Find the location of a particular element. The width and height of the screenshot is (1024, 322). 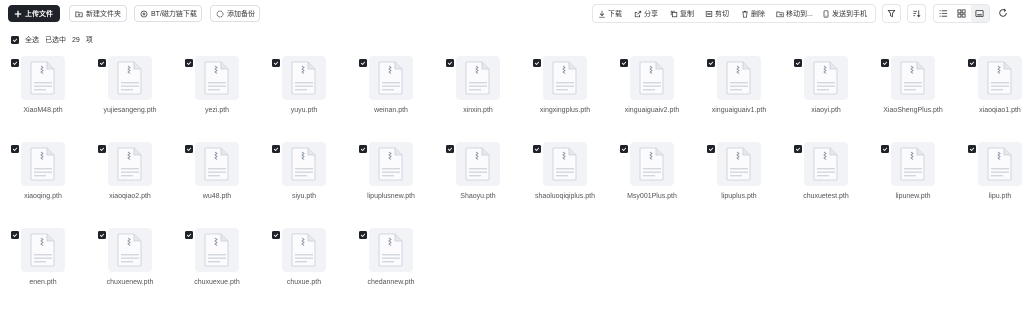

thumbnail-view-button is located at coordinates (979, 13).